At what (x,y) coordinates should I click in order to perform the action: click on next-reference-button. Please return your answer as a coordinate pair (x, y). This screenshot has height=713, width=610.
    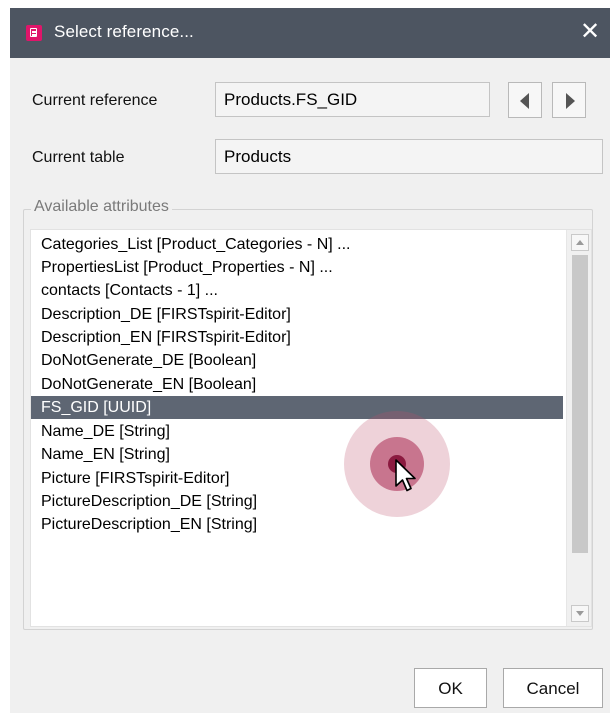
    Looking at the image, I should click on (569, 100).